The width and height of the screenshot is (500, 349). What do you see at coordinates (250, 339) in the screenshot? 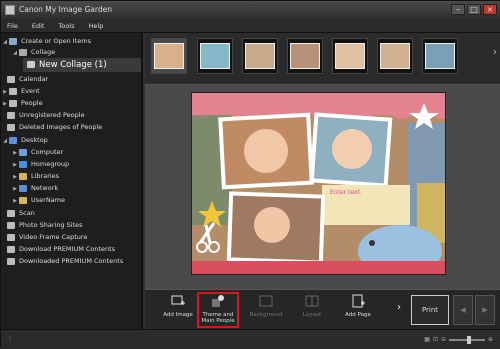
I see `status-bar: ⋮ ▦ ⊡ ⊖ ⊕` at bounding box center [250, 339].